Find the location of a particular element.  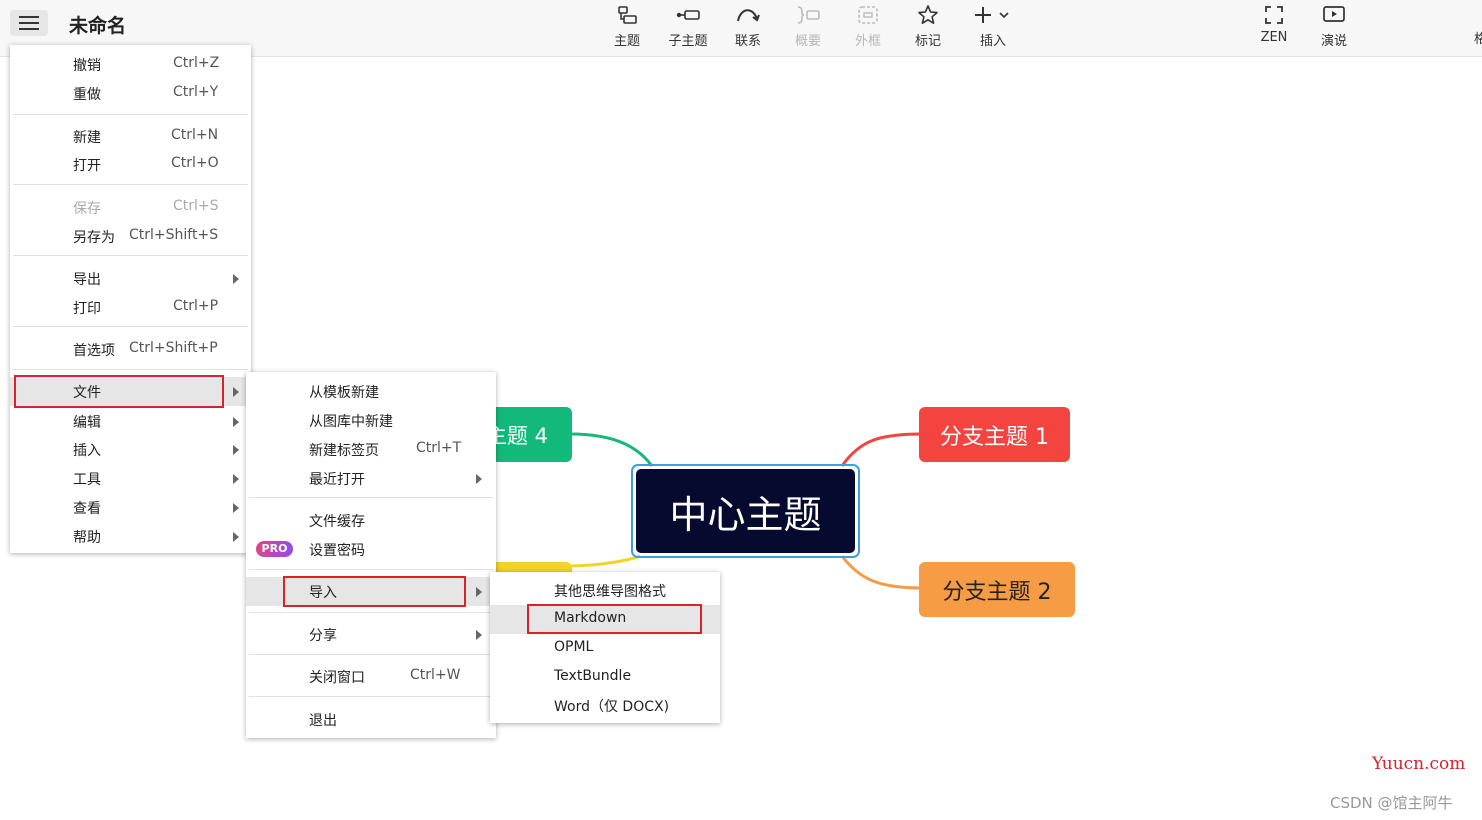

menu-item-tools: 工具 is located at coordinates (130, 478).